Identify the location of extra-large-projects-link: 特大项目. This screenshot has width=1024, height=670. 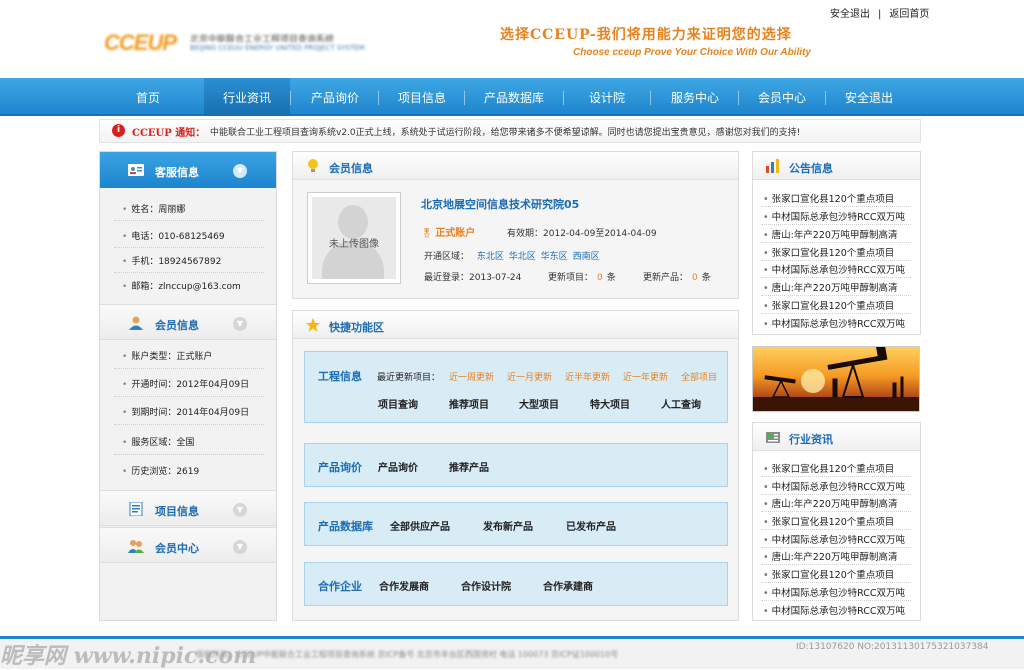
(610, 403).